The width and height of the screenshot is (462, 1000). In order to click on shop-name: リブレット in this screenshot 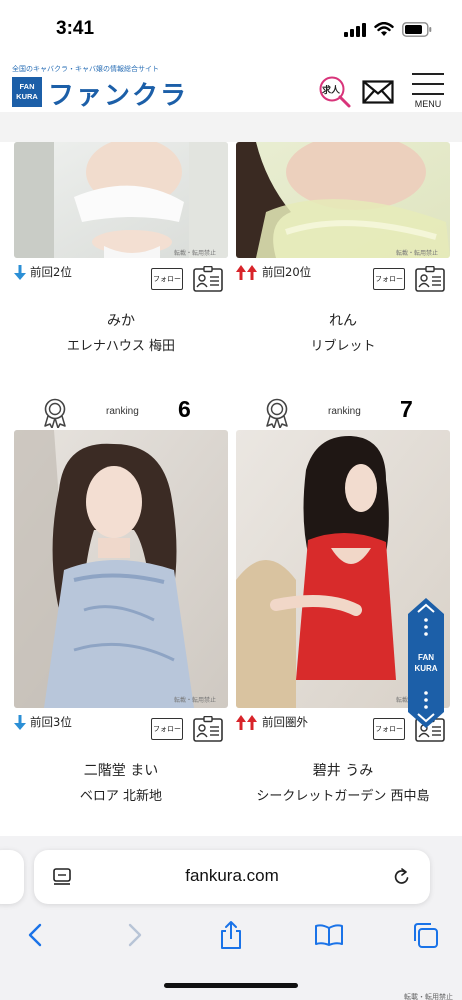, I will do `click(343, 344)`.